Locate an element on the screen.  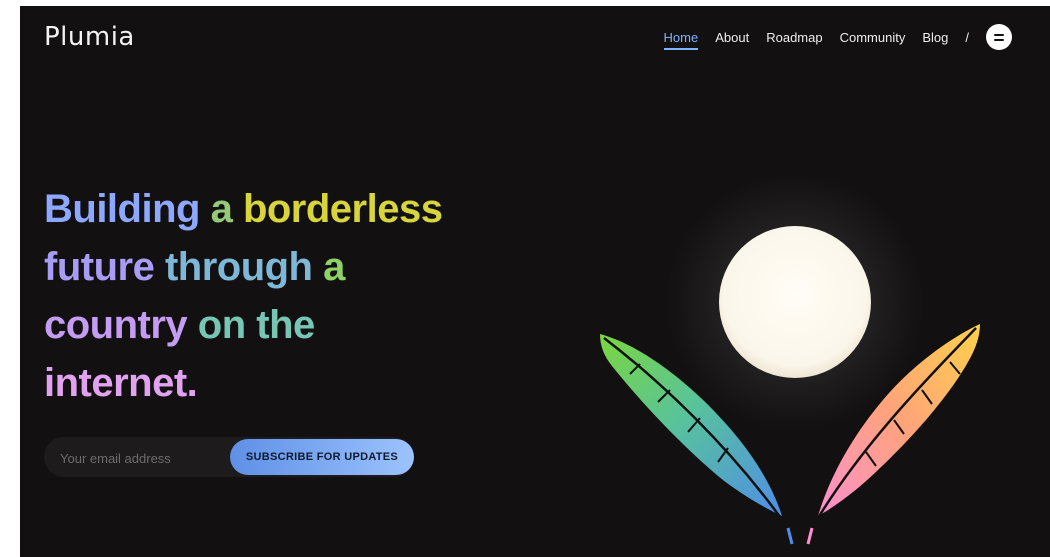
subscribe-form: SUBSCRIBE FOR UPDATES is located at coordinates (229, 458).